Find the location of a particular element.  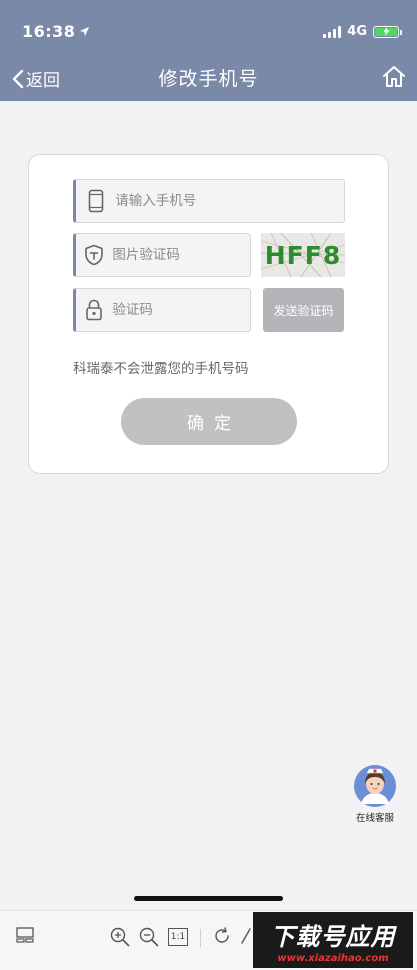

zoom-in-icon is located at coordinates (120, 937).